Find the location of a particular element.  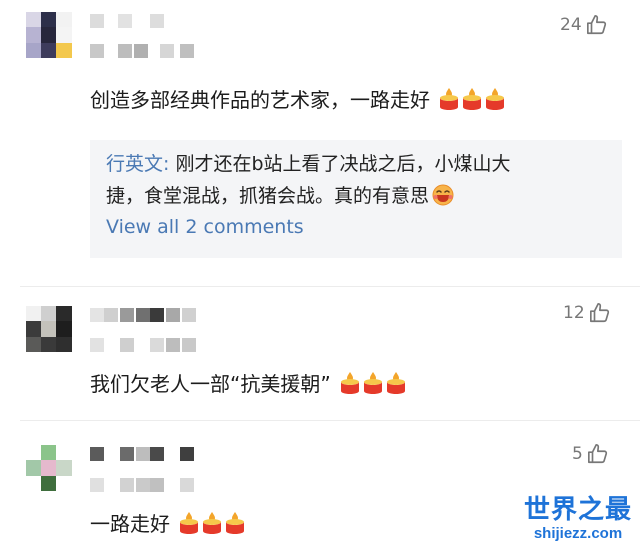

laughing-face-emoji-icon is located at coordinates (443, 195).